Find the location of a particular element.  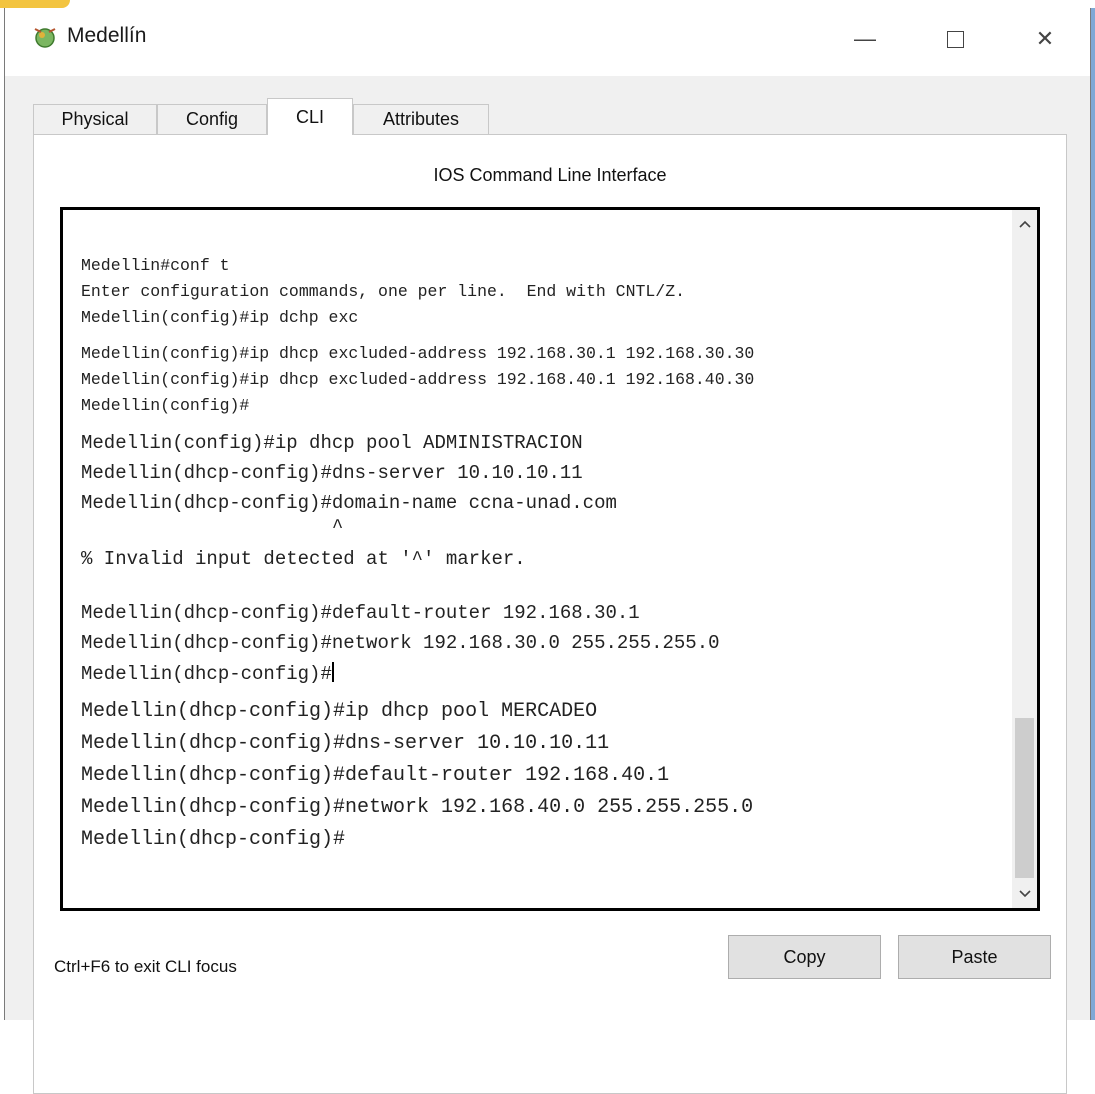

cli-line: Medellin(config)#ip dchp exc is located at coordinates (220, 317).